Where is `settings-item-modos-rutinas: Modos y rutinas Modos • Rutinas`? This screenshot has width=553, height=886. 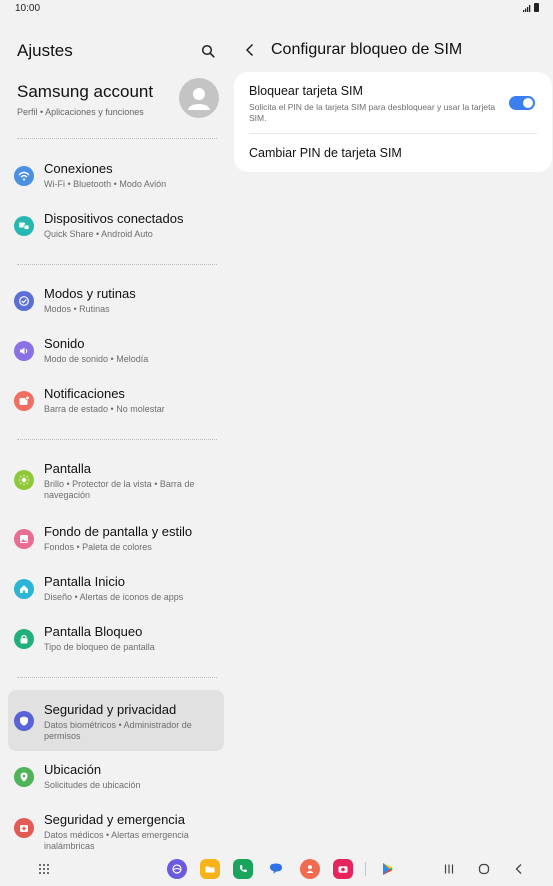
settings-item-modos-rutinas: Modos y rutinas Modos • Rutinas is located at coordinates (116, 301).